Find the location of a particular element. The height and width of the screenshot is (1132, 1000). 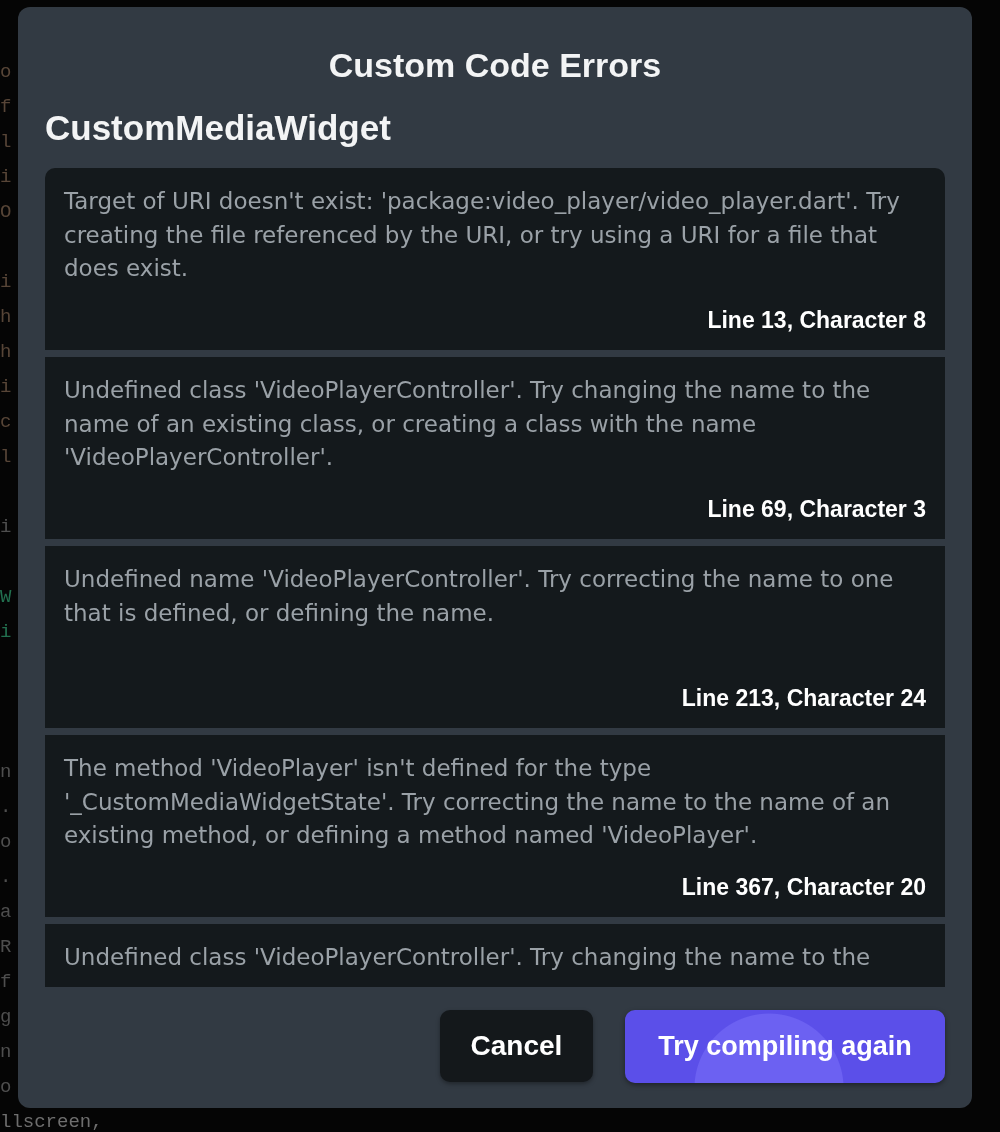

error-location: Line 69, Character 3 is located at coordinates (816, 509).